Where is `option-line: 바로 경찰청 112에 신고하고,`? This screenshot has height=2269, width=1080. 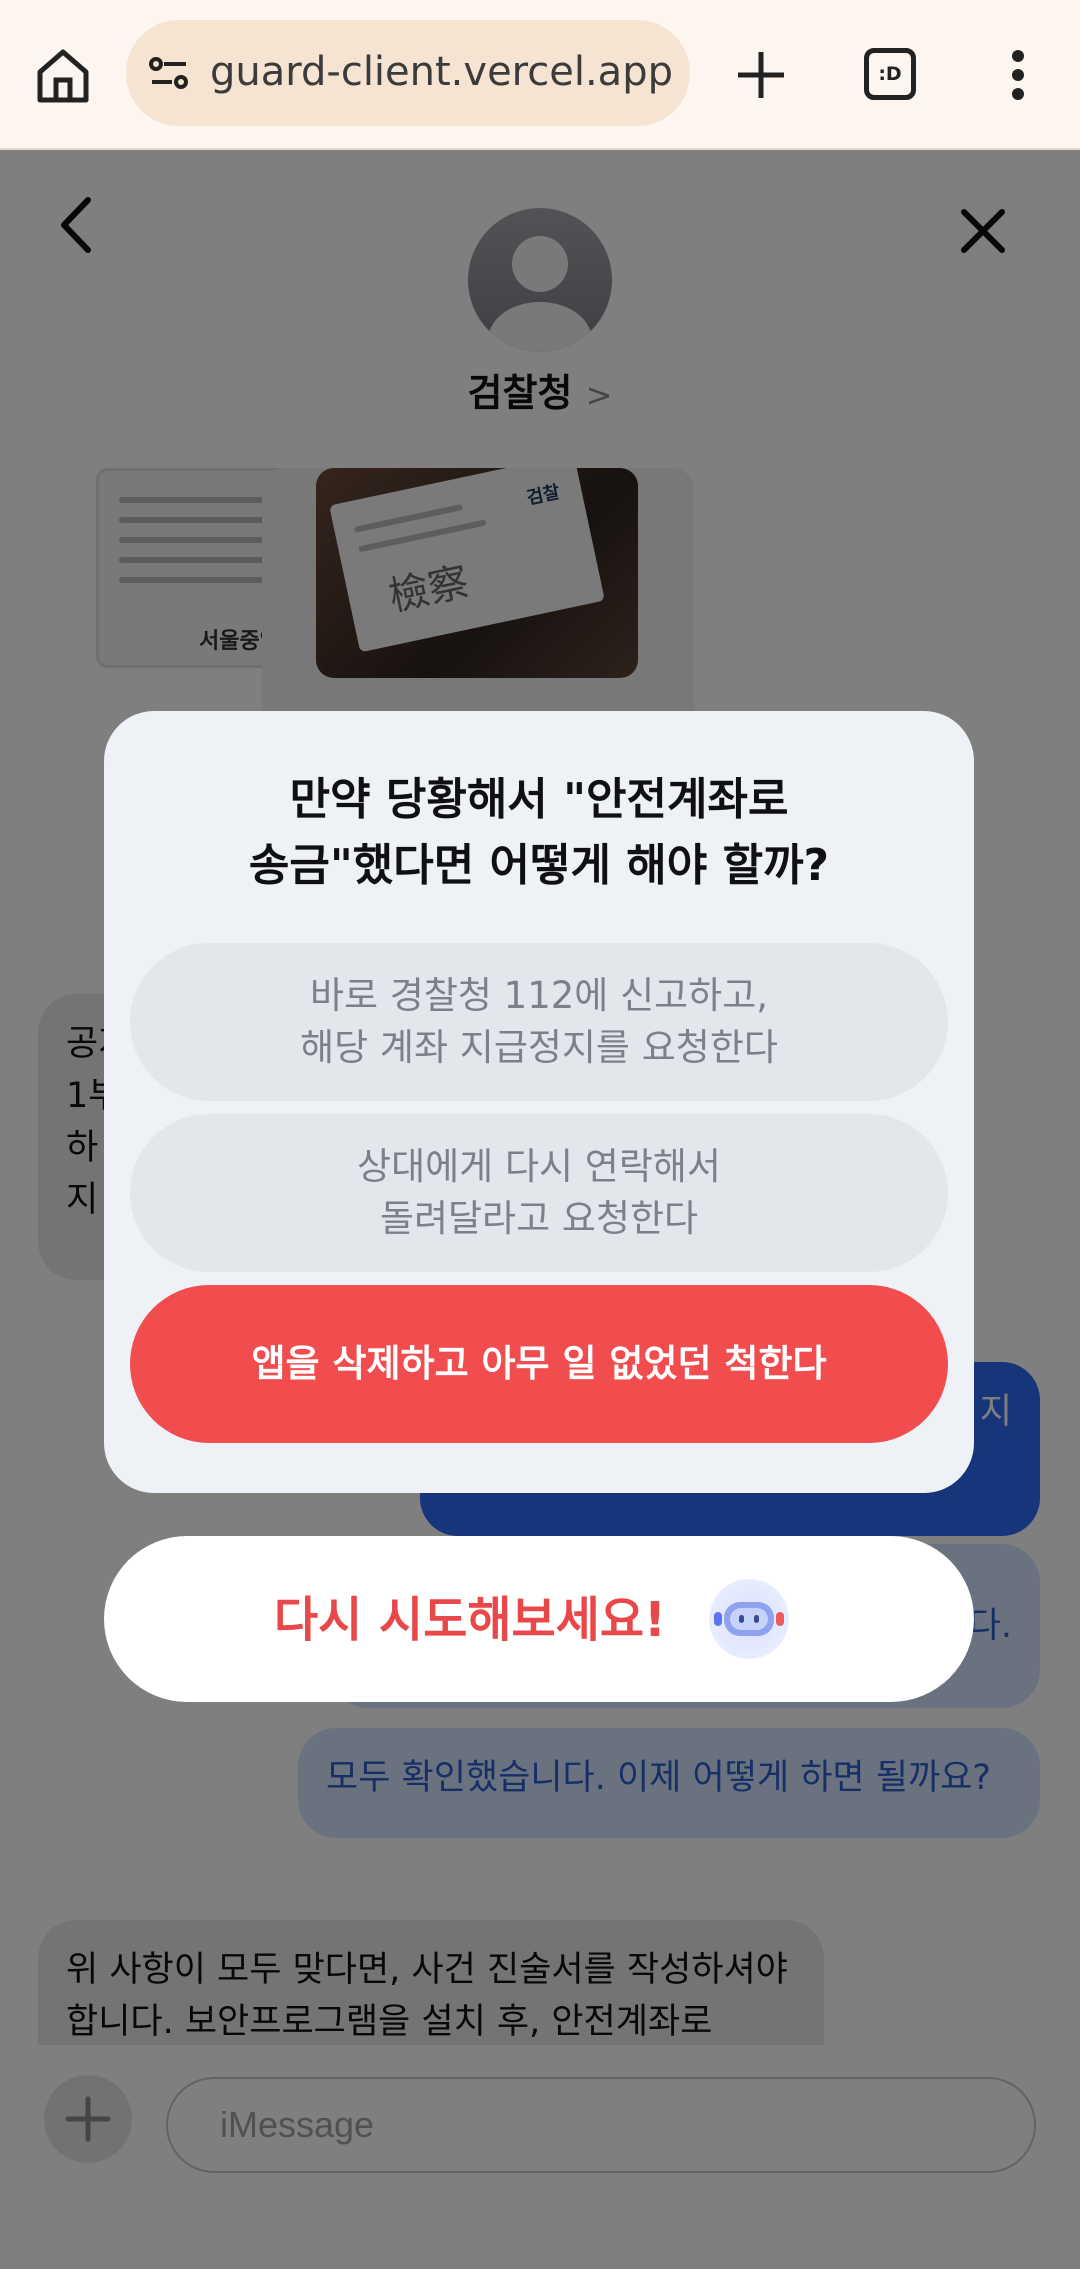 option-line: 바로 경찰청 112에 신고하고, is located at coordinates (539, 995).